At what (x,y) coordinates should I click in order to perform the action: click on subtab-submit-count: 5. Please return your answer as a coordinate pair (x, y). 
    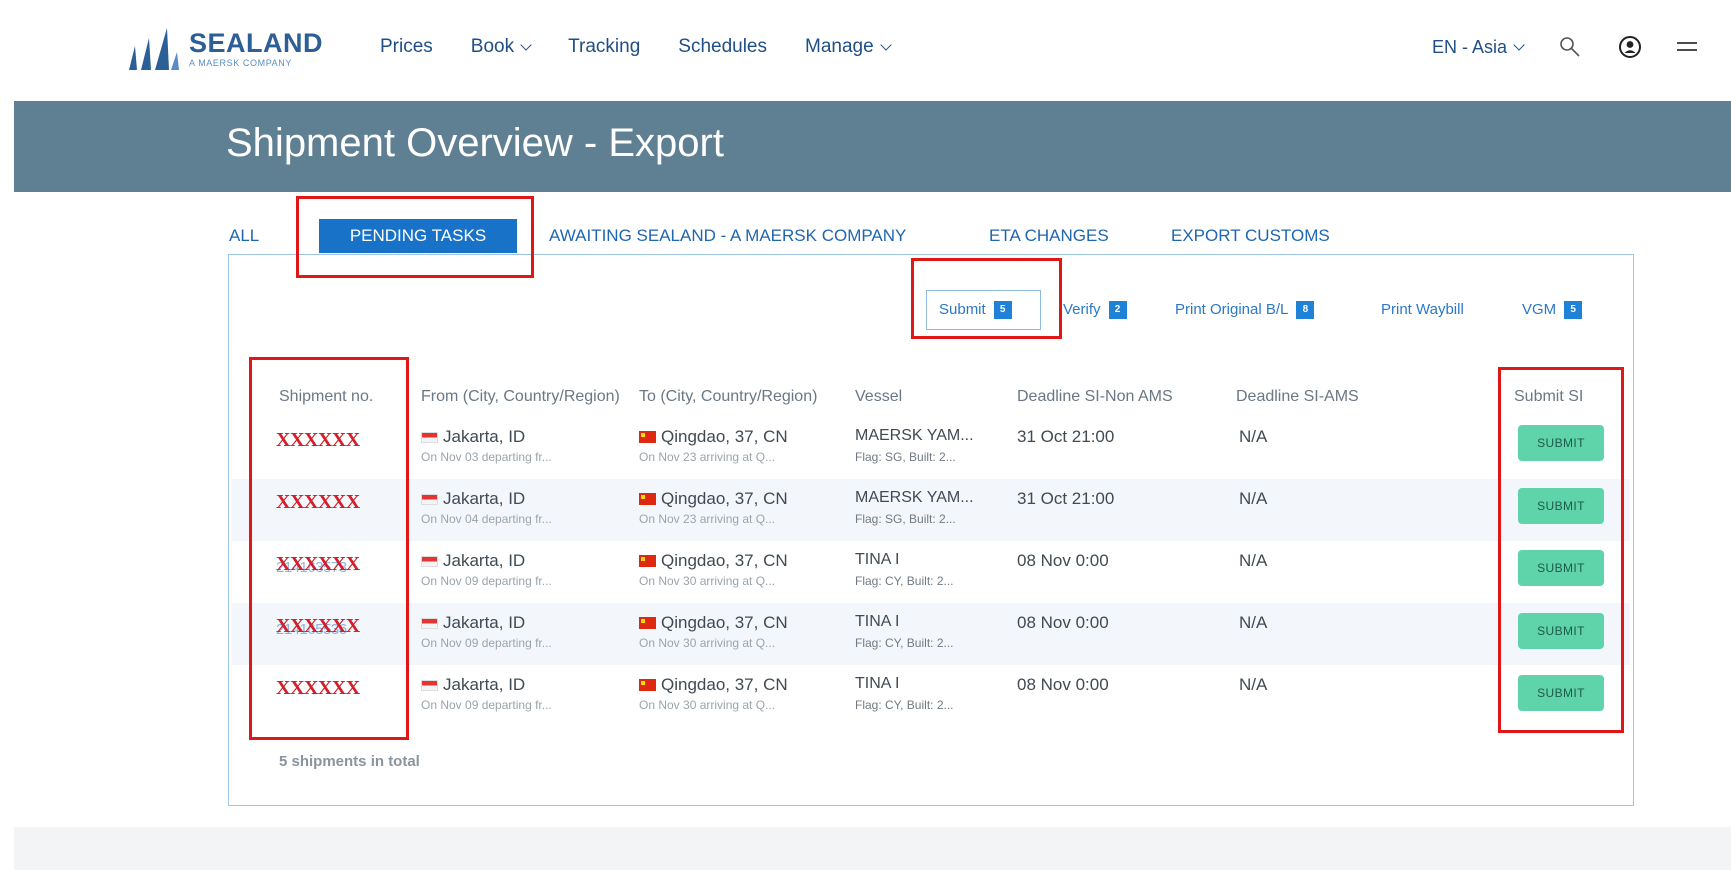
    Looking at the image, I should click on (1002, 310).